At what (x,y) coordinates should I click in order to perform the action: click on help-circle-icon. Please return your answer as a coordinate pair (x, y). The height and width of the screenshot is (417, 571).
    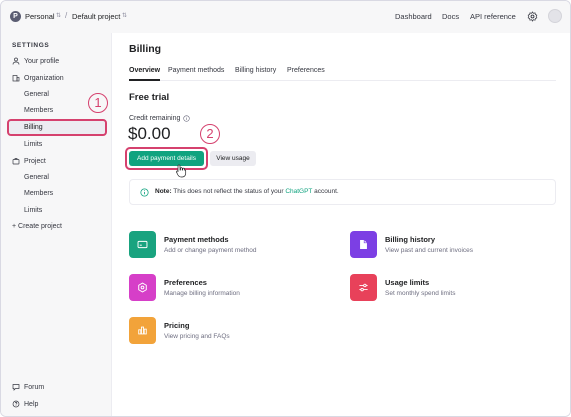
    Looking at the image, I should click on (16, 404).